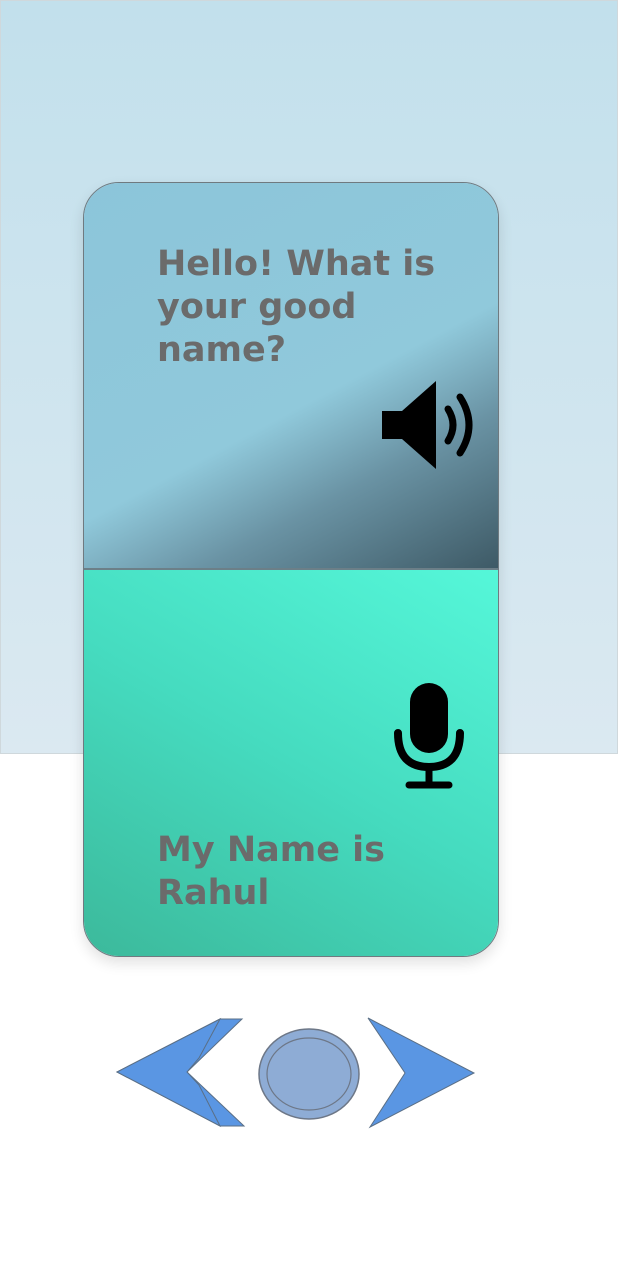  I want to click on home-button-icon, so click(309, 1074).